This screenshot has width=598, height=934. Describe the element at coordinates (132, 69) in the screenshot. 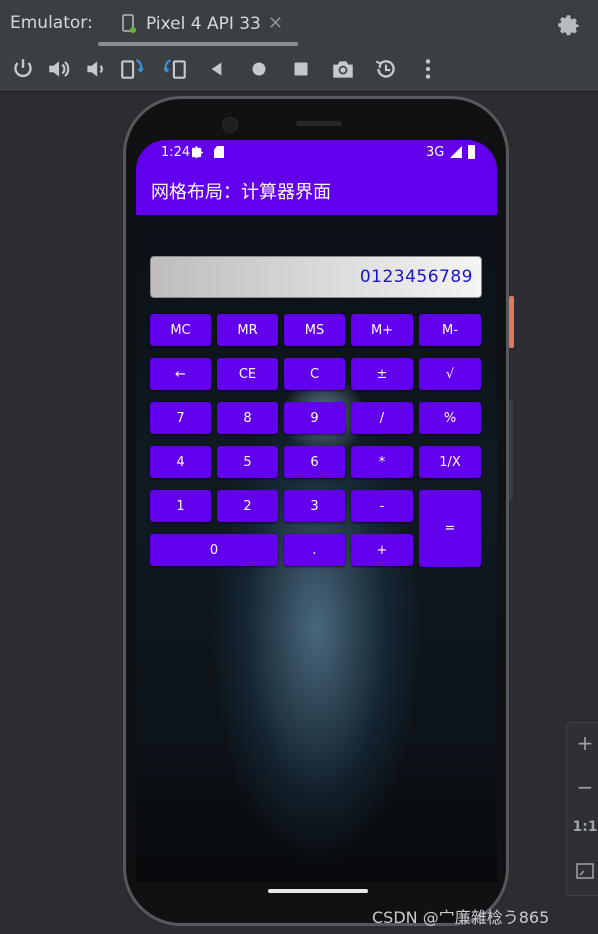

I see `rotate-left-icon` at that location.